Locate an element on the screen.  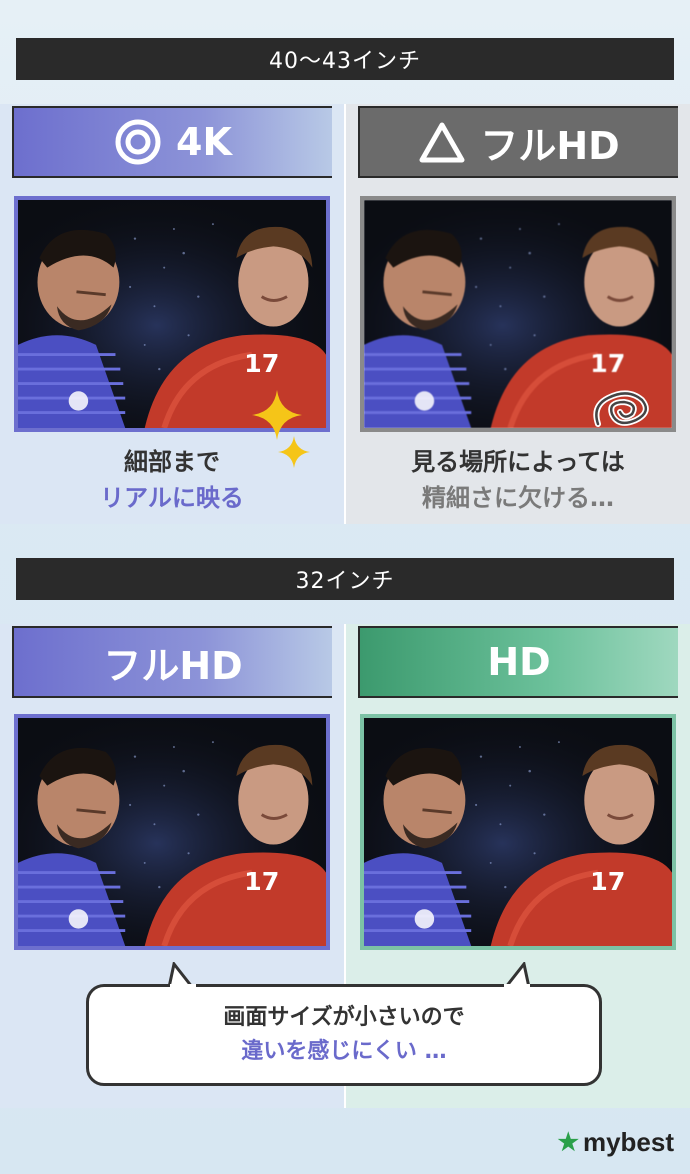
bubble-line1: 画面サイズが小さいので is located at coordinates (344, 1017).